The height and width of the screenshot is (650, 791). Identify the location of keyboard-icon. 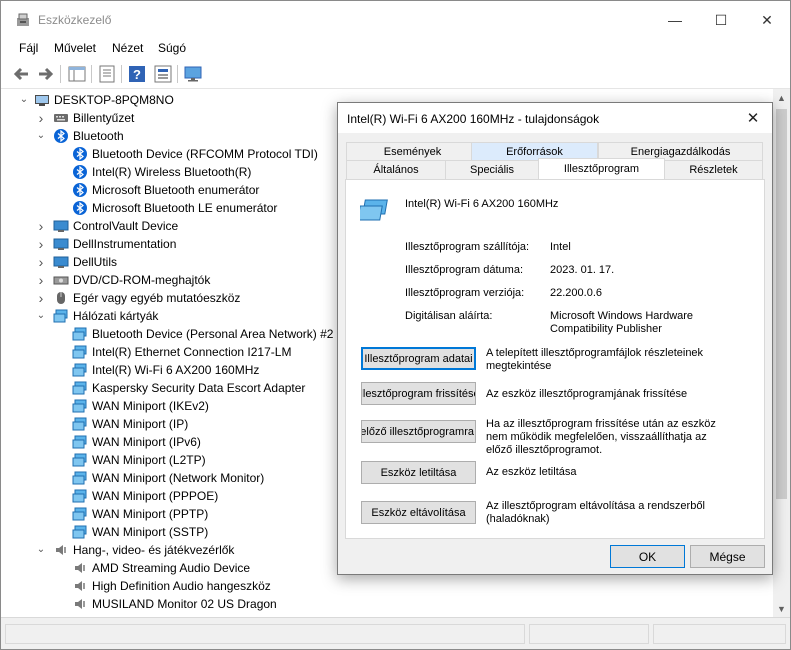
(61, 118).